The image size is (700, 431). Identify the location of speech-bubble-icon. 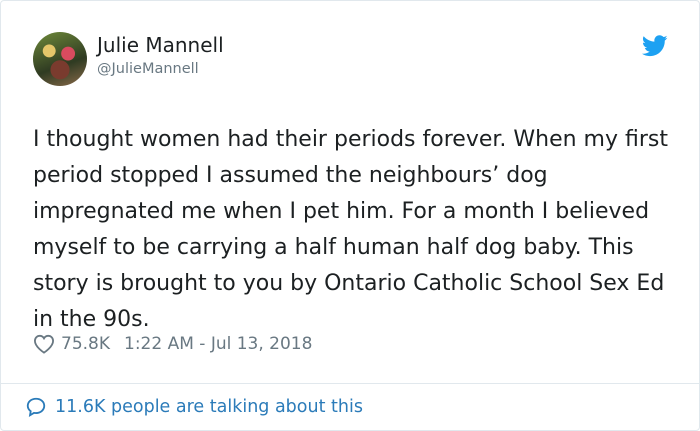
(36, 407).